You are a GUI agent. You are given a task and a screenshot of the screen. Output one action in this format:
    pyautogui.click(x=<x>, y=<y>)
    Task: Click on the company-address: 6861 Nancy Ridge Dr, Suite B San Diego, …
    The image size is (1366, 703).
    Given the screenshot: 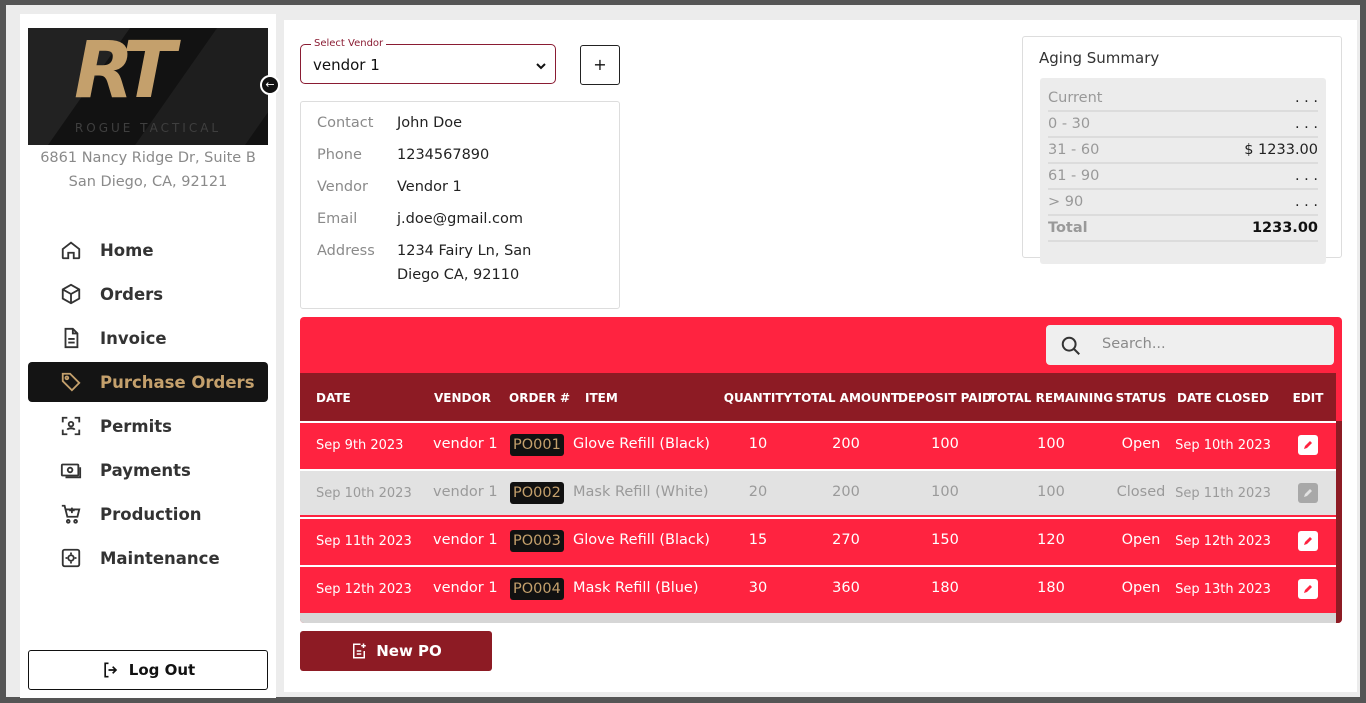 What is the action you would take?
    pyautogui.click(x=148, y=170)
    